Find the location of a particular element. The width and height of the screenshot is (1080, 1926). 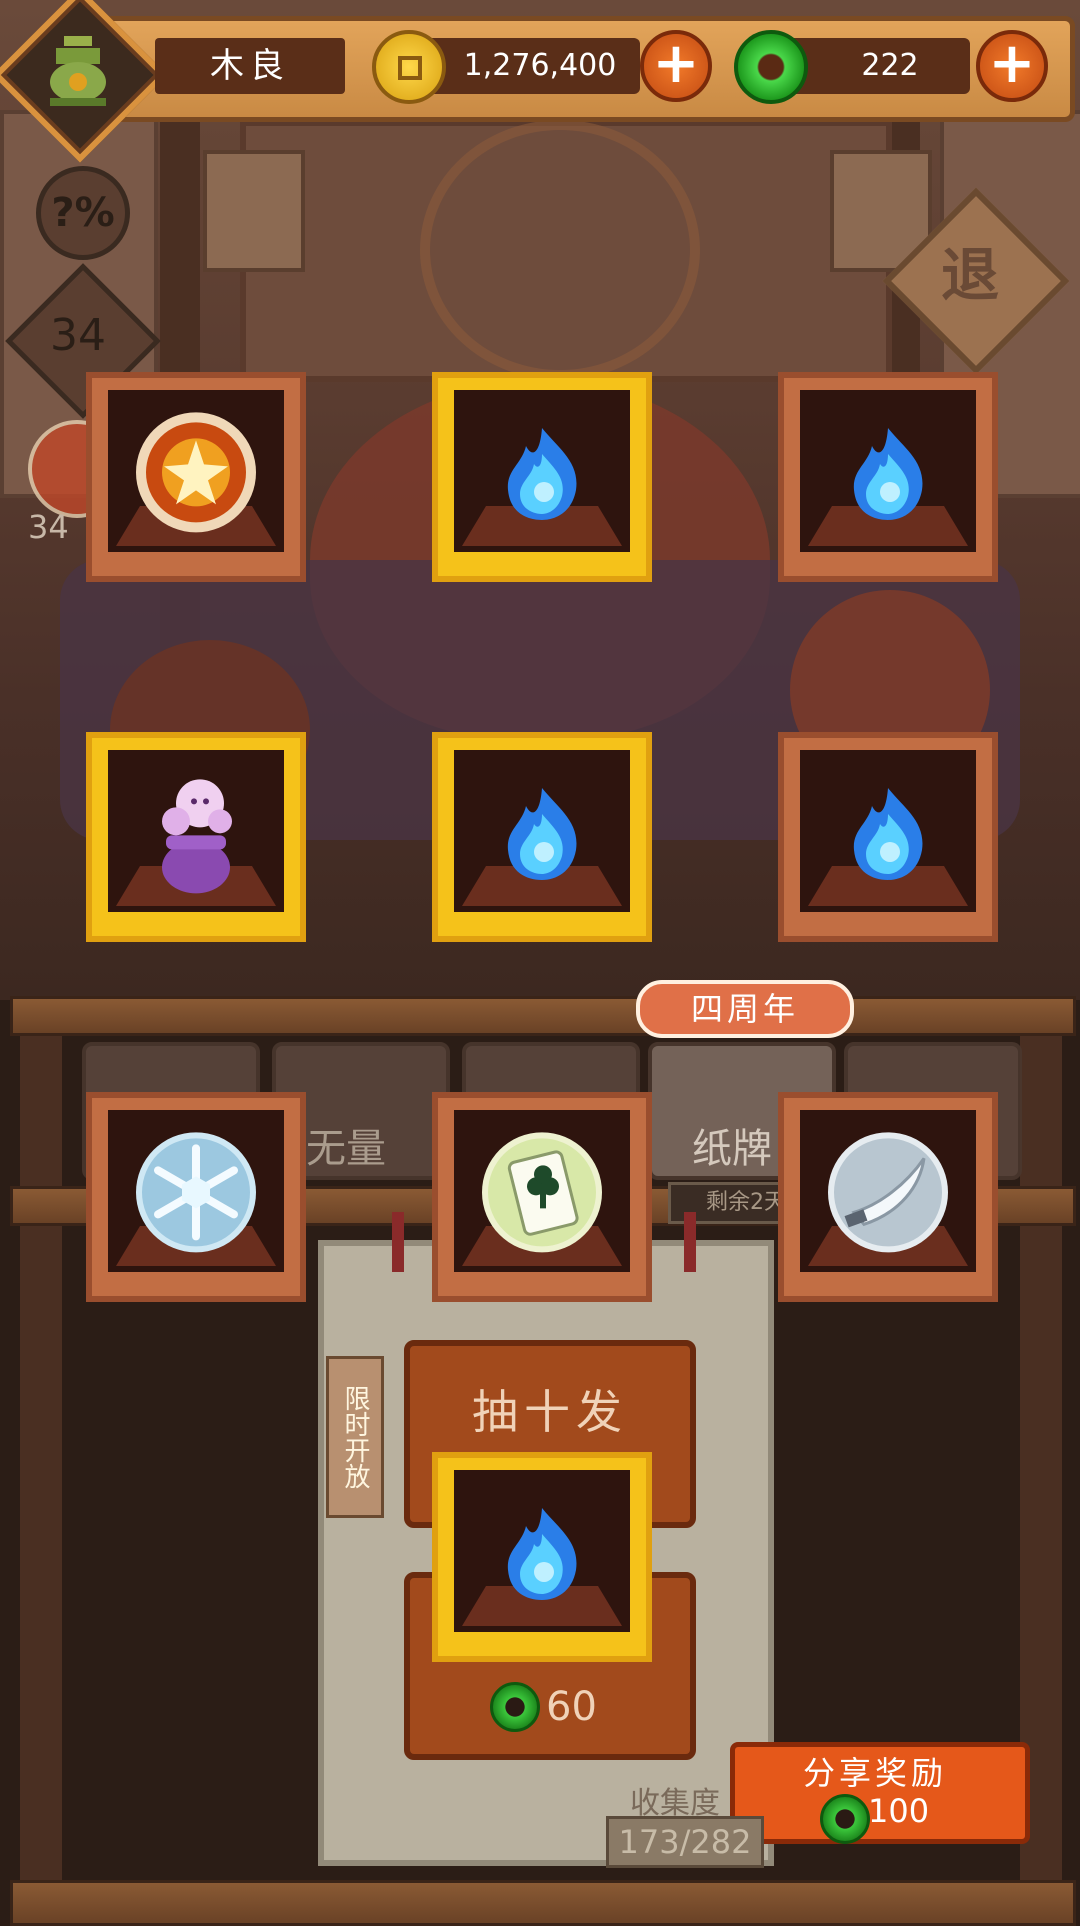

limited-time-tag: 限时开放 is located at coordinates (355, 1437).